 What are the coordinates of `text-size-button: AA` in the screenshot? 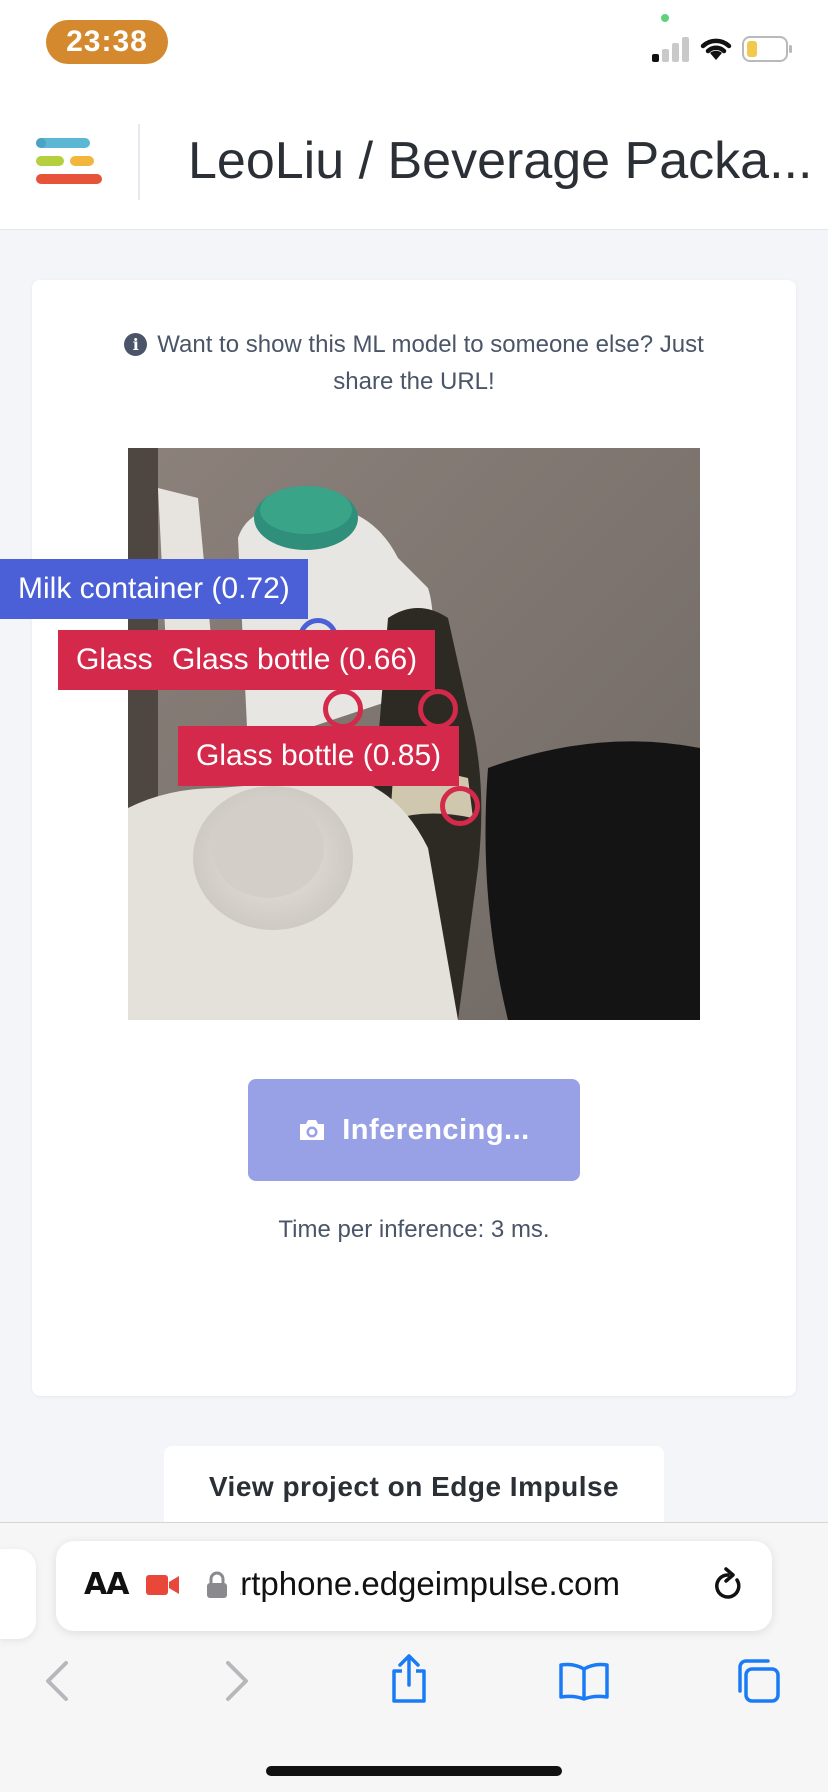 It's located at (106, 1584).